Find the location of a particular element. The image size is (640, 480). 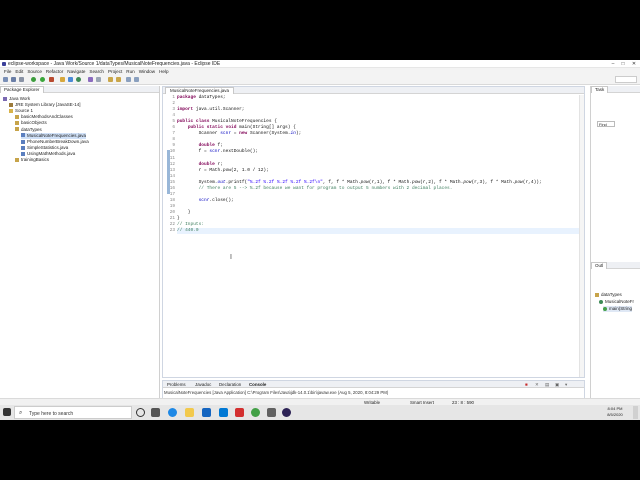

close-button: ✕ is located at coordinates (634, 64).